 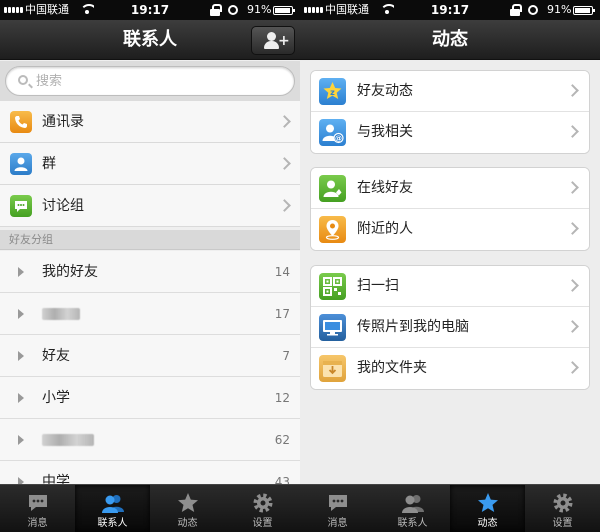 I want to click on page-title: 动态, so click(x=450, y=39).